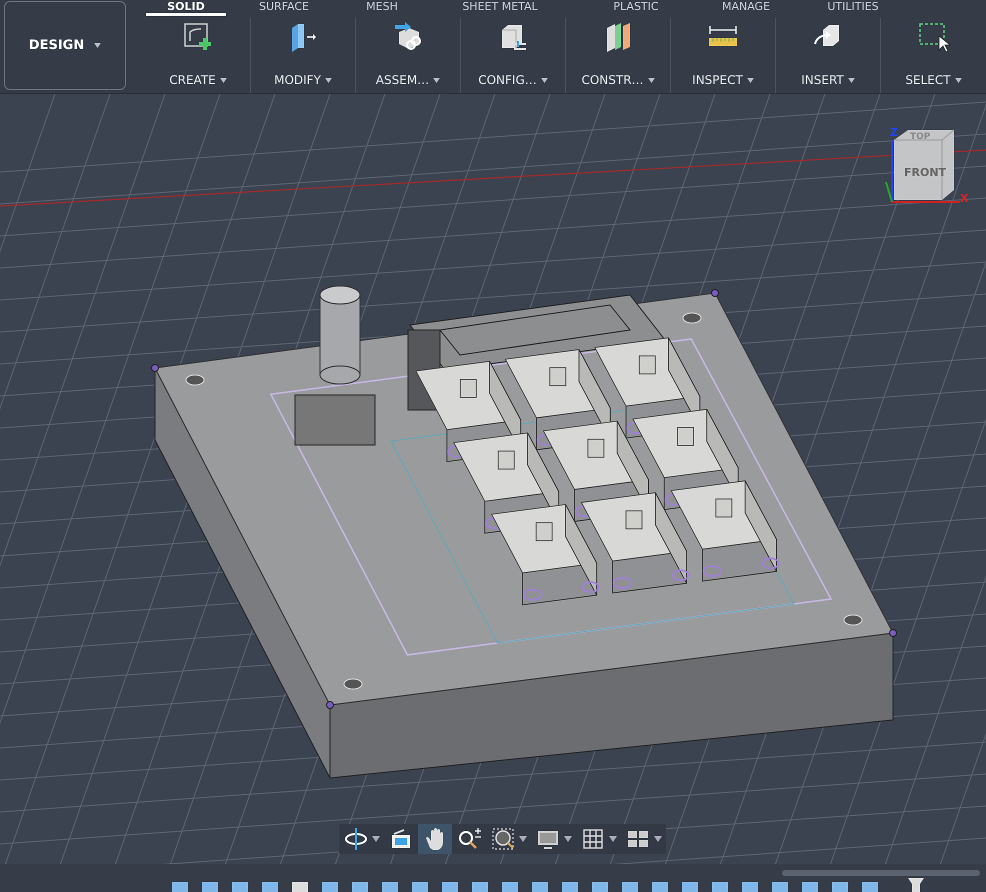 Image resolution: width=986 pixels, height=892 pixels. Describe the element at coordinates (964, 198) in the screenshot. I see `x-axis-label: X` at that location.